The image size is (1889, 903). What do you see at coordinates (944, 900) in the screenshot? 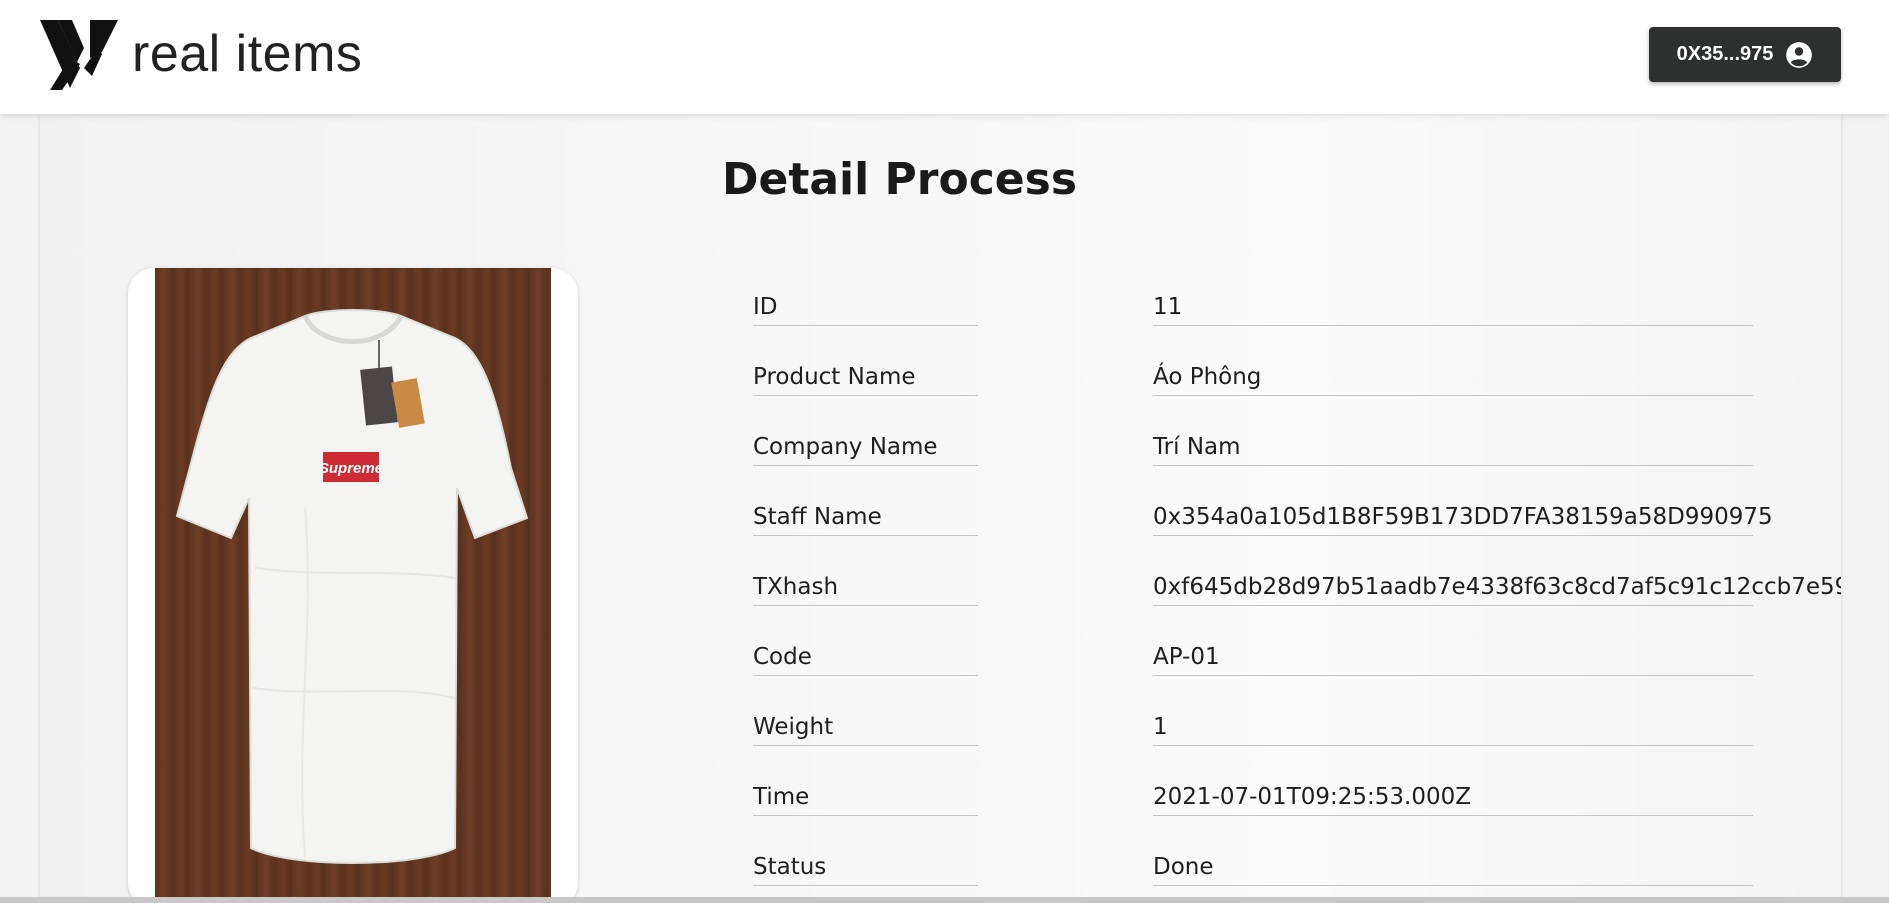
I see `horizontal-scrollbar` at bounding box center [944, 900].